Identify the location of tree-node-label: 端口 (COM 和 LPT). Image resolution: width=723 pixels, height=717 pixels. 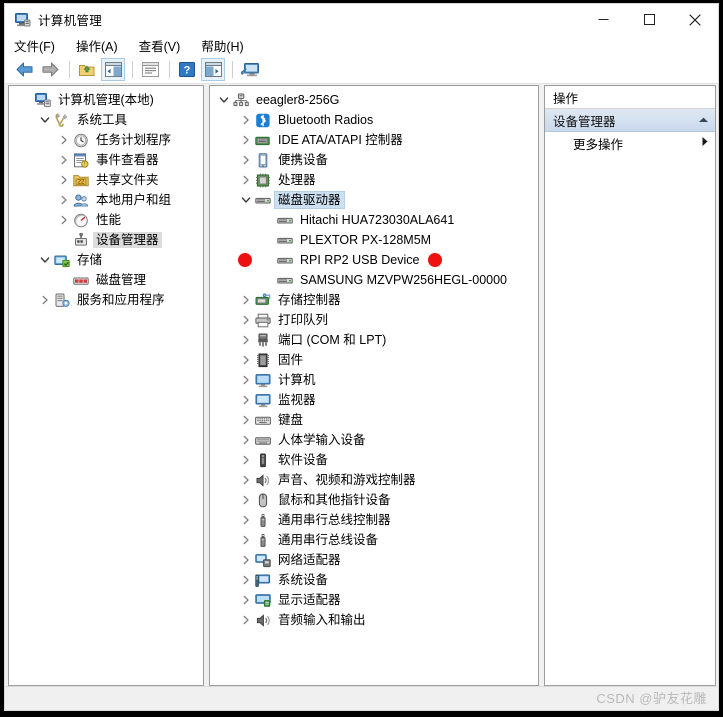
(332, 340).